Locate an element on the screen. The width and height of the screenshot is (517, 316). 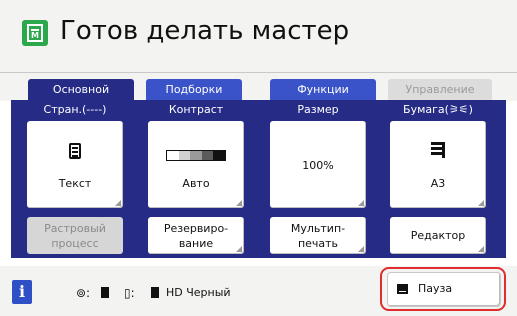
contrast-scale-icon is located at coordinates (196, 155).